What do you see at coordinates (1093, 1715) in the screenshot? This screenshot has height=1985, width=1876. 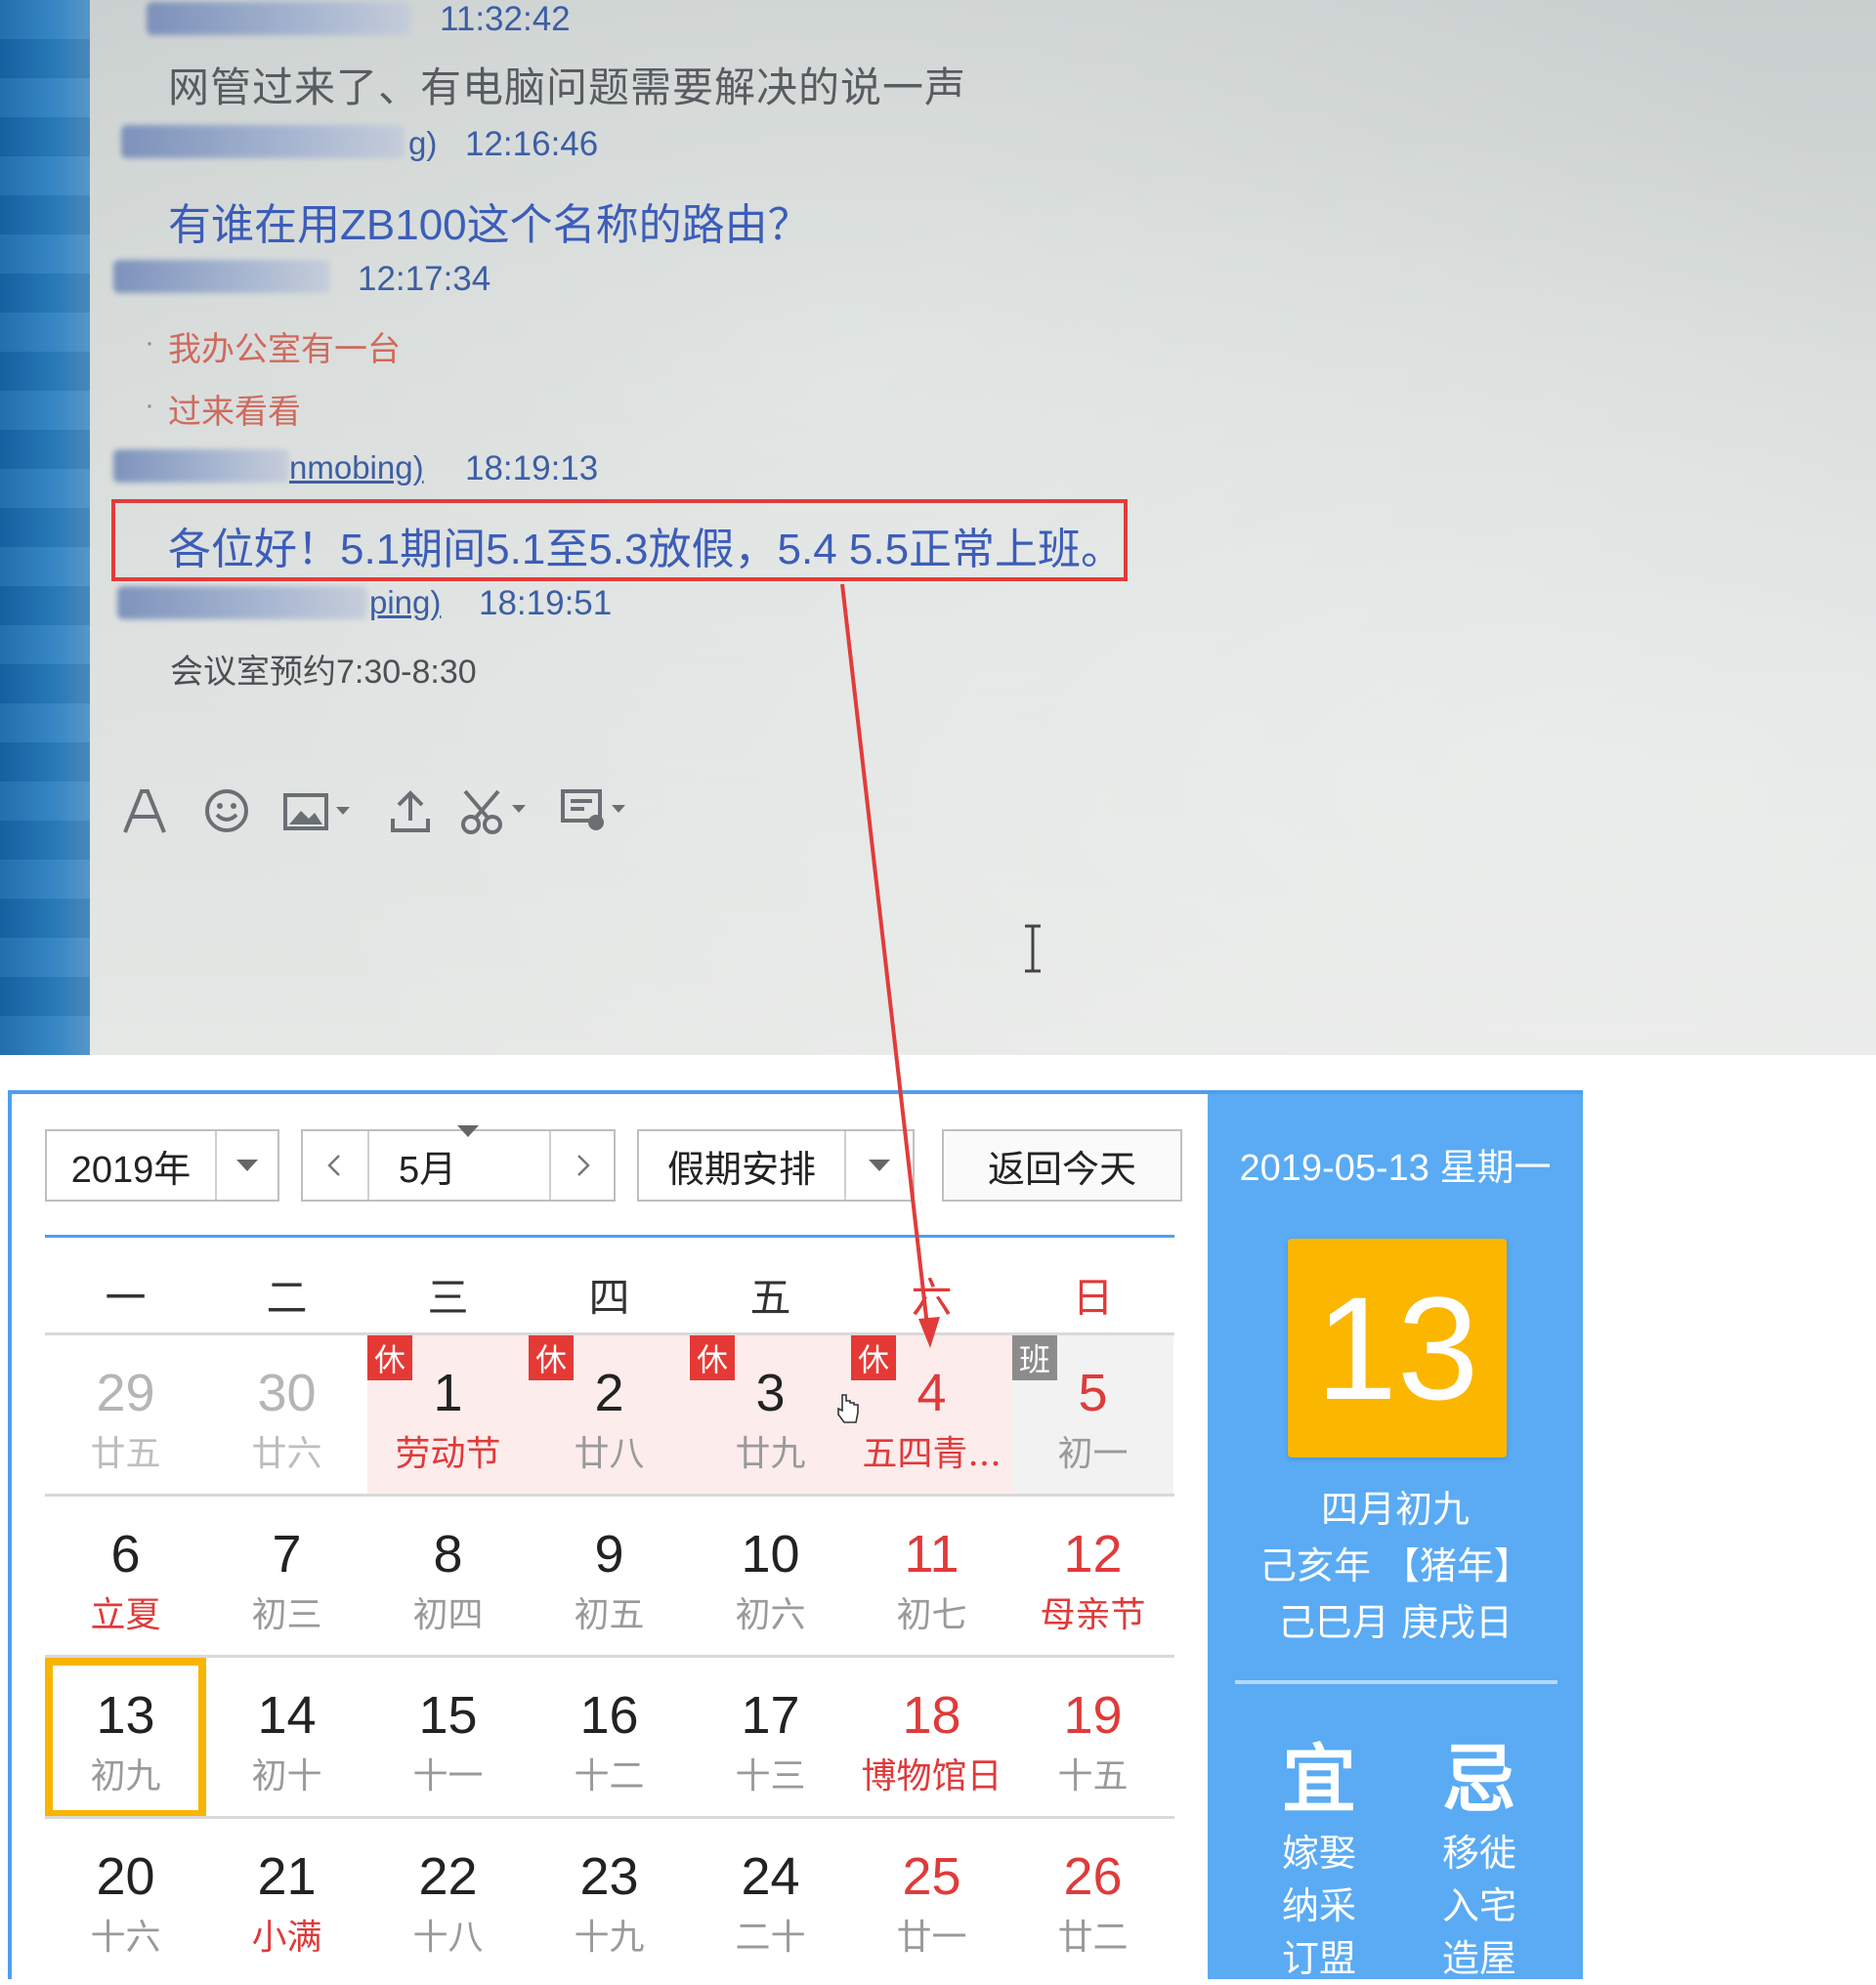 I see `day-number: 19` at bounding box center [1093, 1715].